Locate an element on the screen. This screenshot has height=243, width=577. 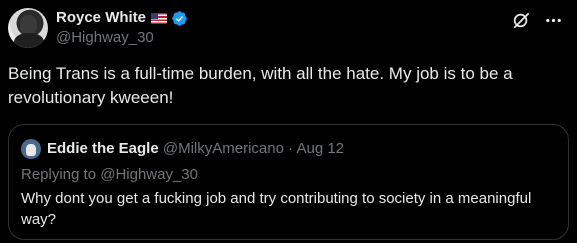
avatar-body is located at coordinates (29, 40).